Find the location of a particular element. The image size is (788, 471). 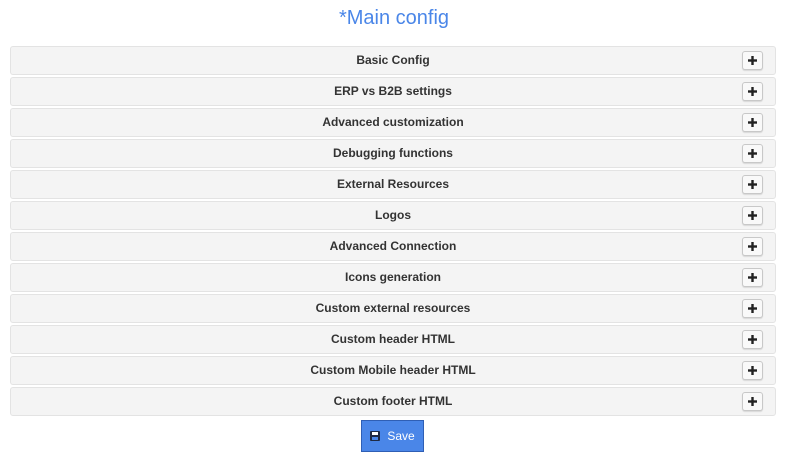

section-basic-config: Basic Config is located at coordinates (393, 60).